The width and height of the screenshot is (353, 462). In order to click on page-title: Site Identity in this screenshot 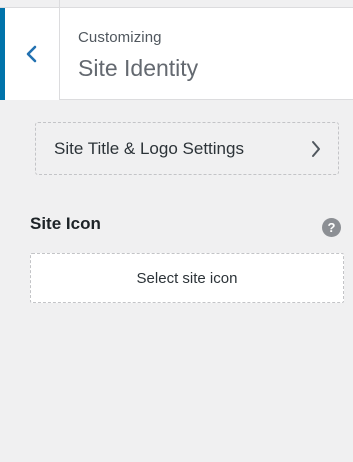, I will do `click(138, 68)`.